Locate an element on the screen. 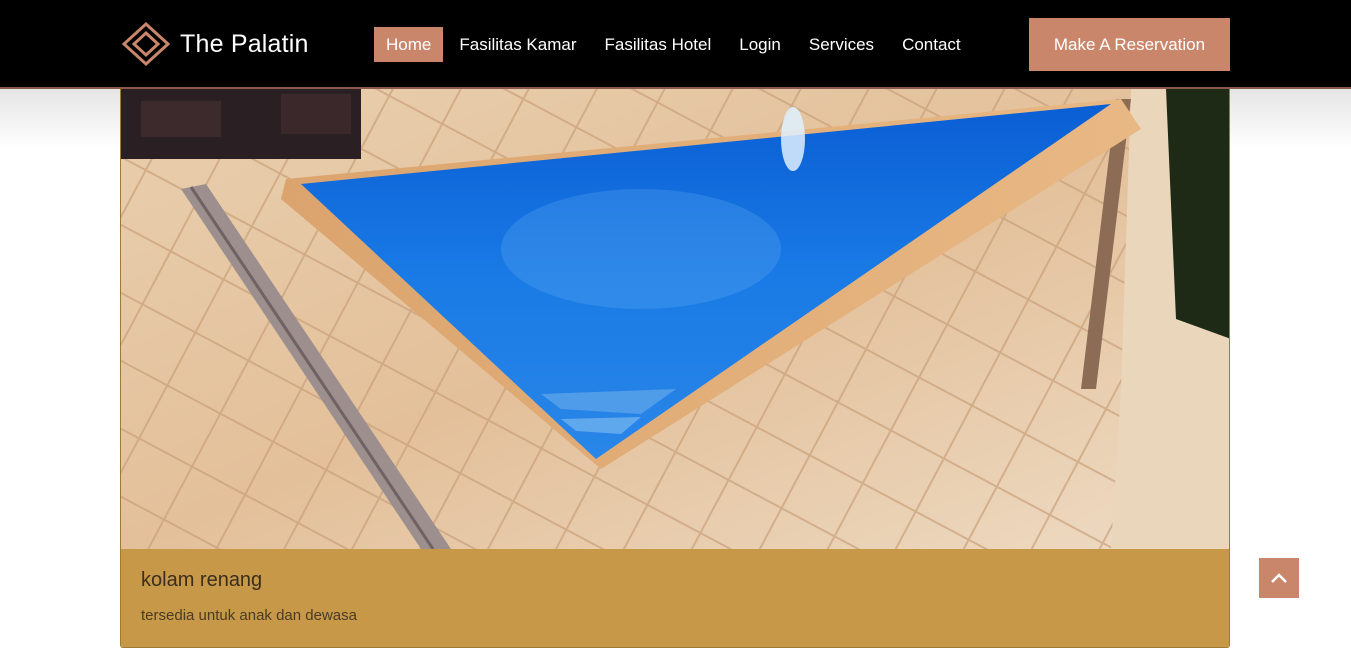 The image size is (1351, 648). brand: The Palatin is located at coordinates (214, 44).